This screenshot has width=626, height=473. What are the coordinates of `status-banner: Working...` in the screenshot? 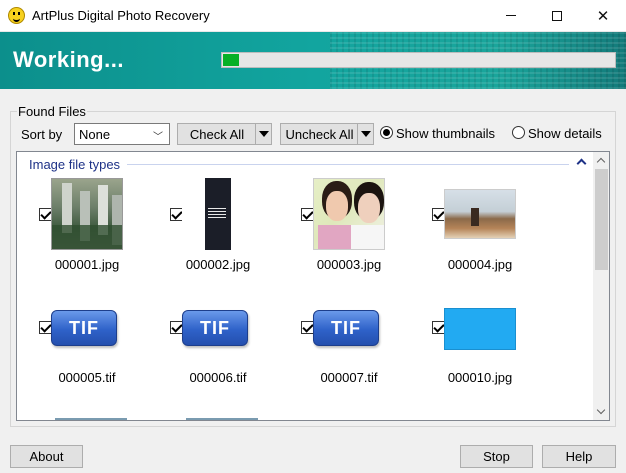 It's located at (313, 60).